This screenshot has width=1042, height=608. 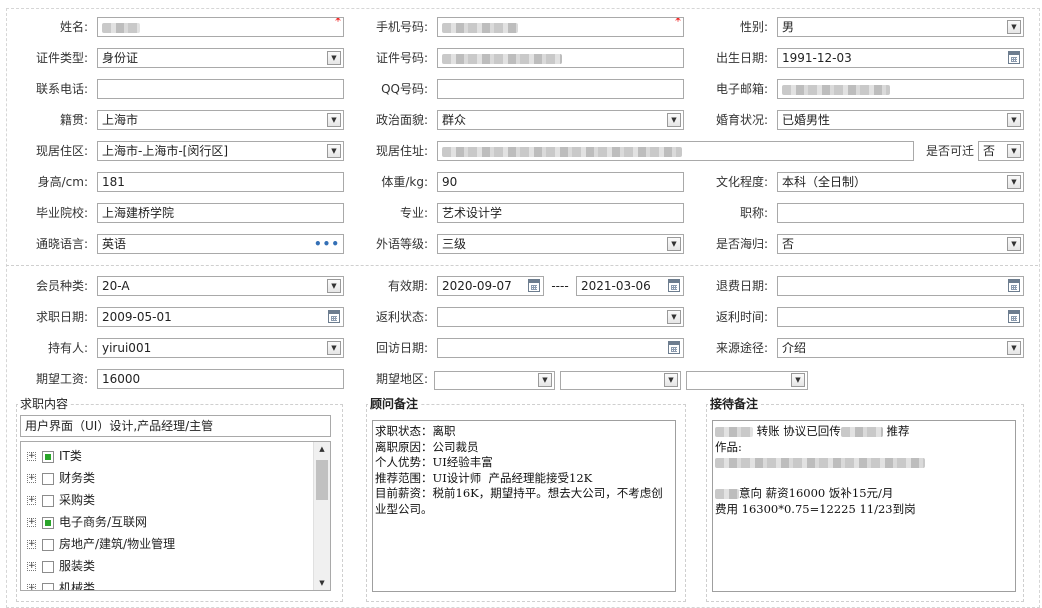 I want to click on tree-item-ecommerce: + 电子商务/互联网, so click(x=87, y=522).